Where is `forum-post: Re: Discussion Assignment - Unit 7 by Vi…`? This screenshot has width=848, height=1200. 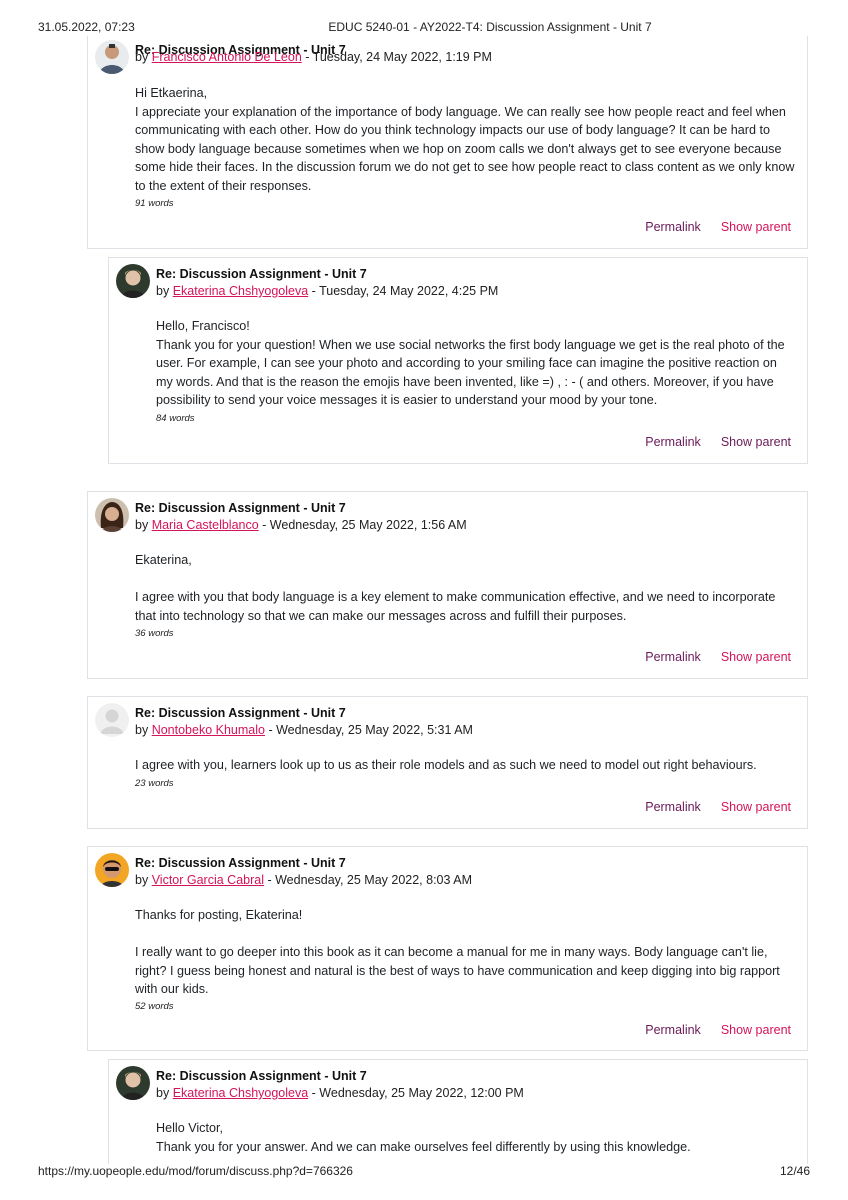
forum-post: Re: Discussion Assignment - Unit 7 by Vi… is located at coordinates (447, 948).